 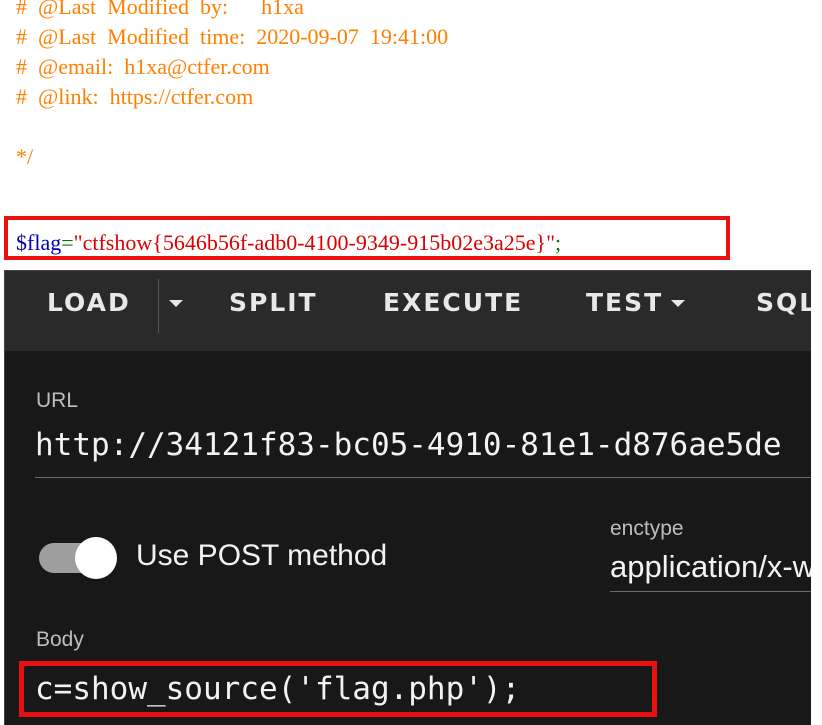 What do you see at coordinates (60, 639) in the screenshot?
I see `body-label: Body` at bounding box center [60, 639].